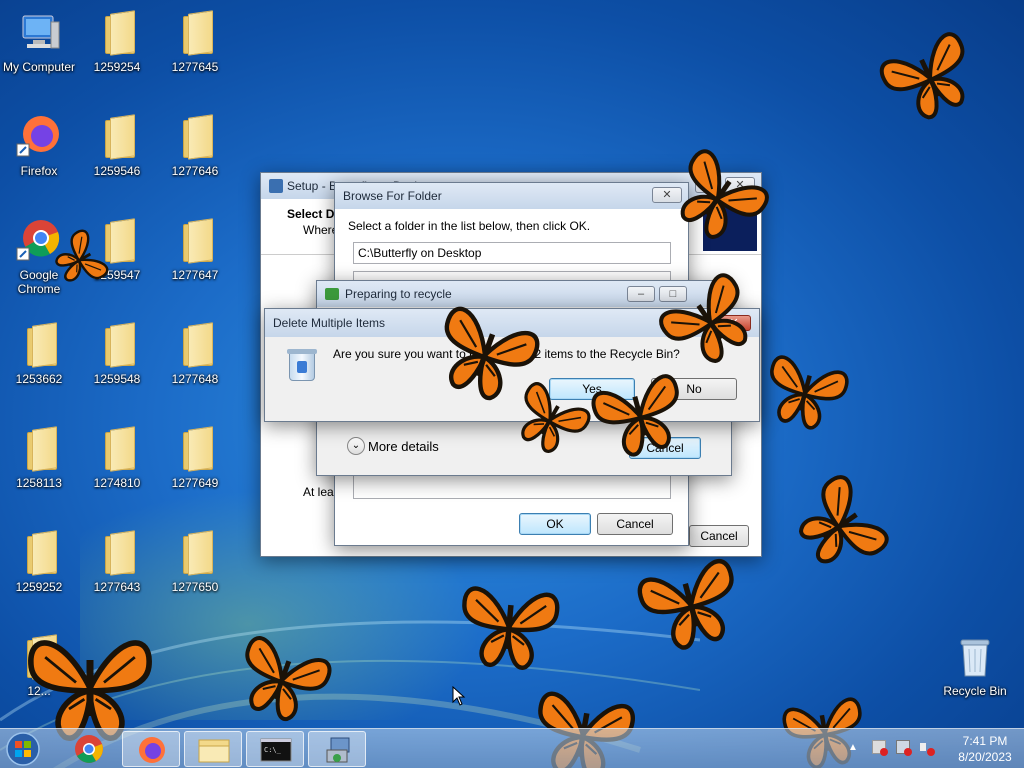 This screenshot has height=768, width=1024. What do you see at coordinates (39, 587) in the screenshot?
I see `desktop-icon-label: 1259252` at bounding box center [39, 587].